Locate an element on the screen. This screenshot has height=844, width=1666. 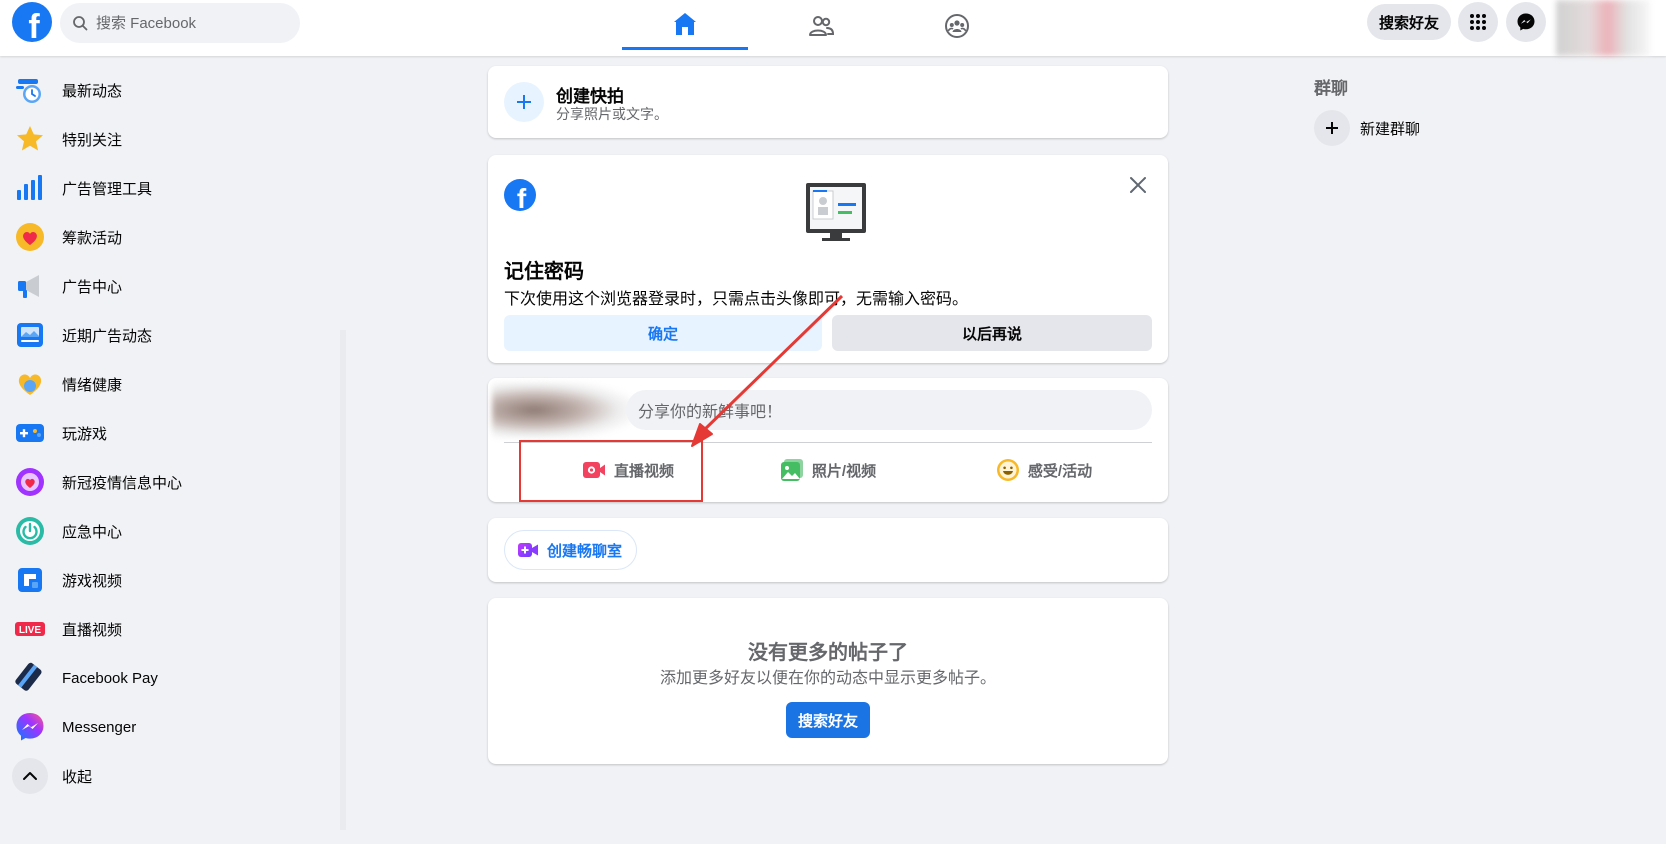
star-icon is located at coordinates (30, 139).